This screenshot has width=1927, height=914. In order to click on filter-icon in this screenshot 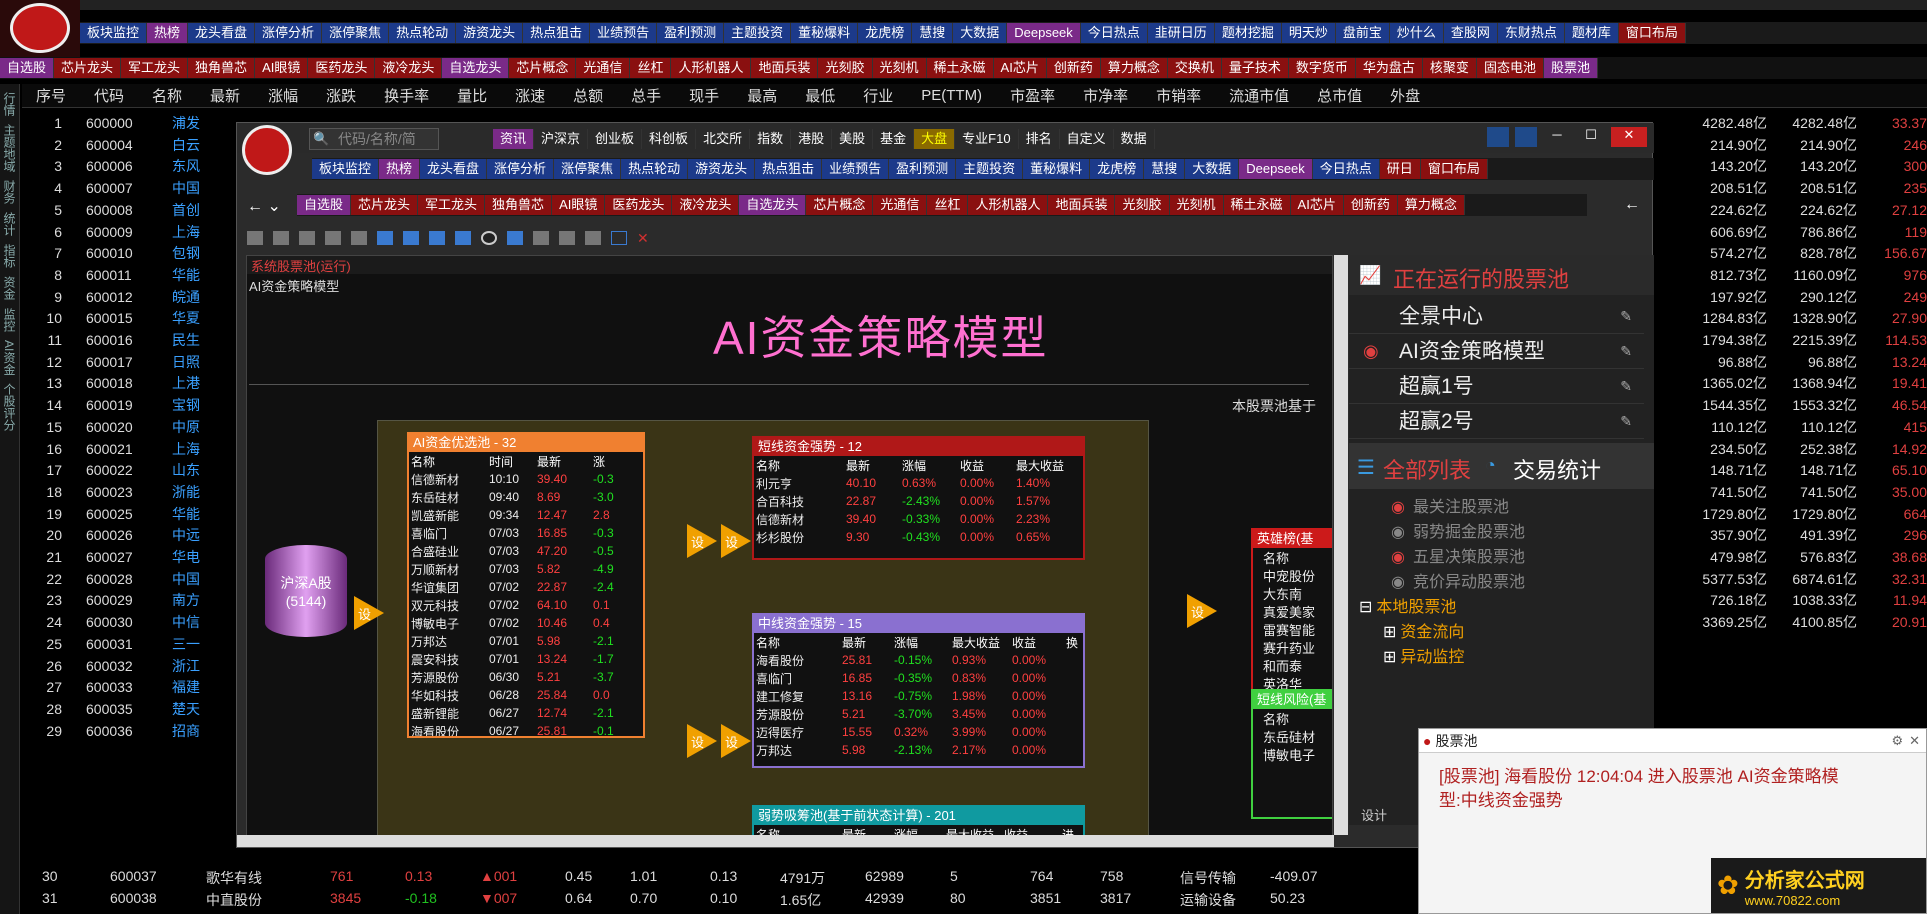, I will do `click(567, 238)`.